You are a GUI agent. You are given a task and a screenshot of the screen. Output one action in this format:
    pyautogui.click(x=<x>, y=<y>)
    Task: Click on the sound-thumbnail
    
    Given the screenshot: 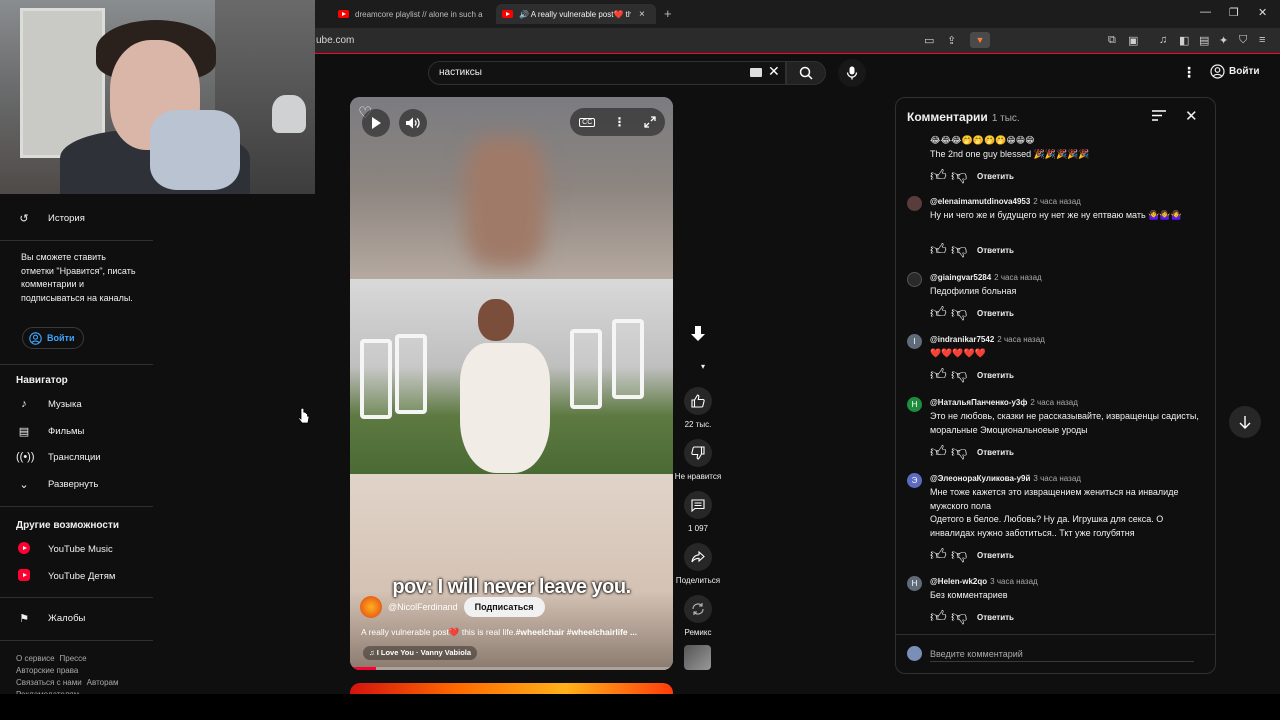 What is the action you would take?
    pyautogui.click(x=697, y=657)
    